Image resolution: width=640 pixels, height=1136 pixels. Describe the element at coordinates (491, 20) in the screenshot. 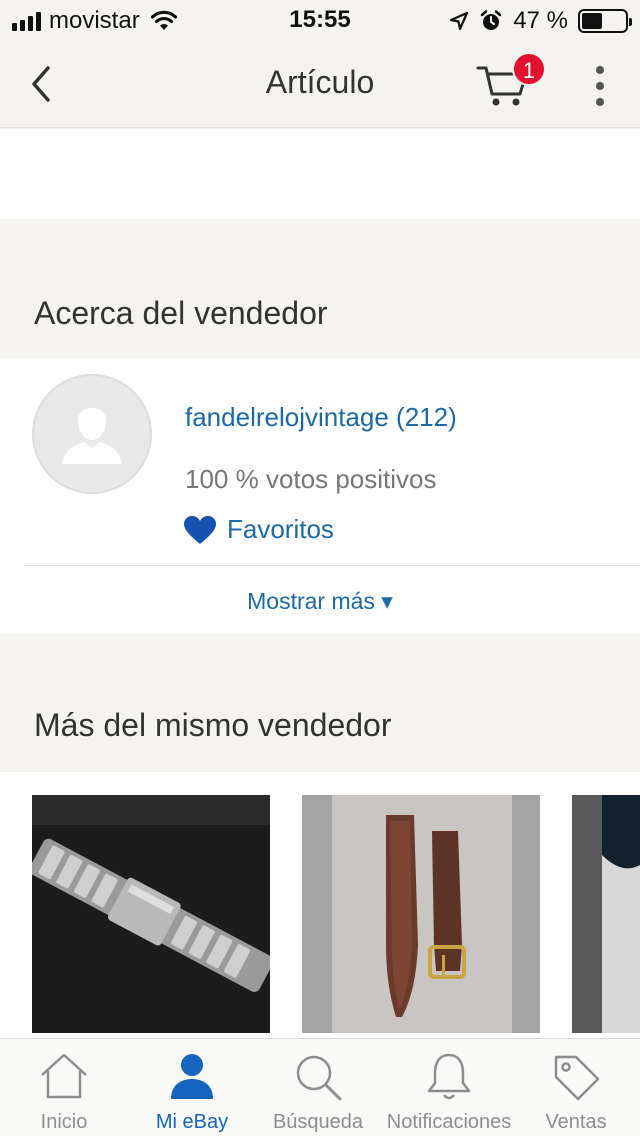

I see `alarm-icon` at that location.